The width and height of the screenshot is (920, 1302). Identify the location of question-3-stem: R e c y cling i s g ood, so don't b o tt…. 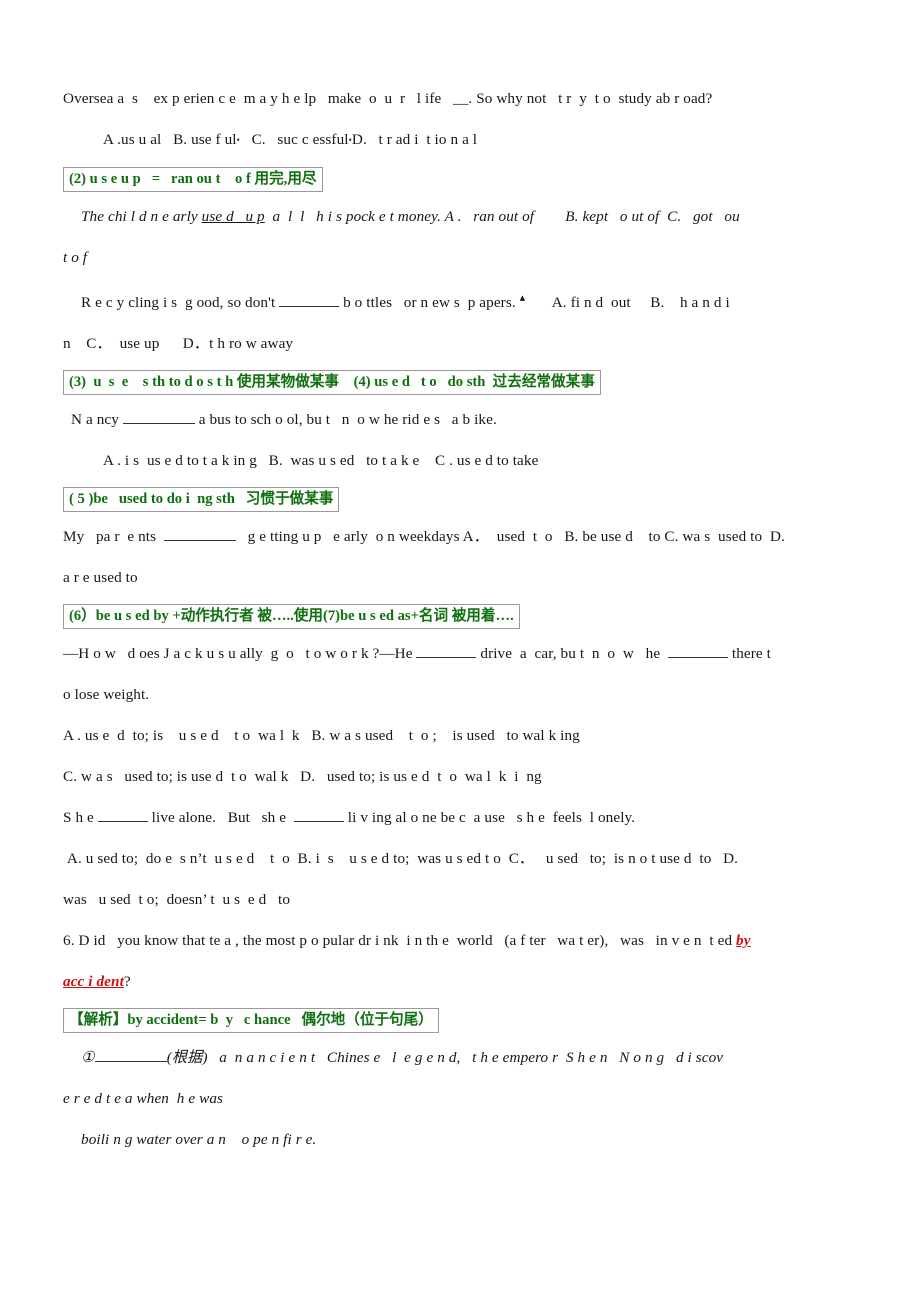
(463, 300).